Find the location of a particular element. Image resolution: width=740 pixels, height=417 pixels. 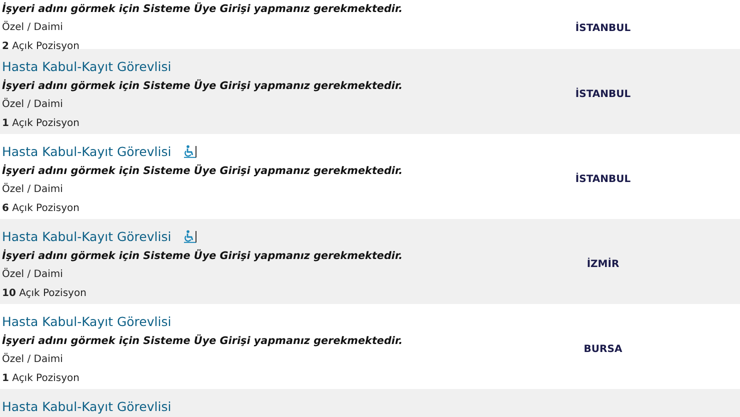

open-positions: 2 Açık Pozisyon is located at coordinates (41, 47).